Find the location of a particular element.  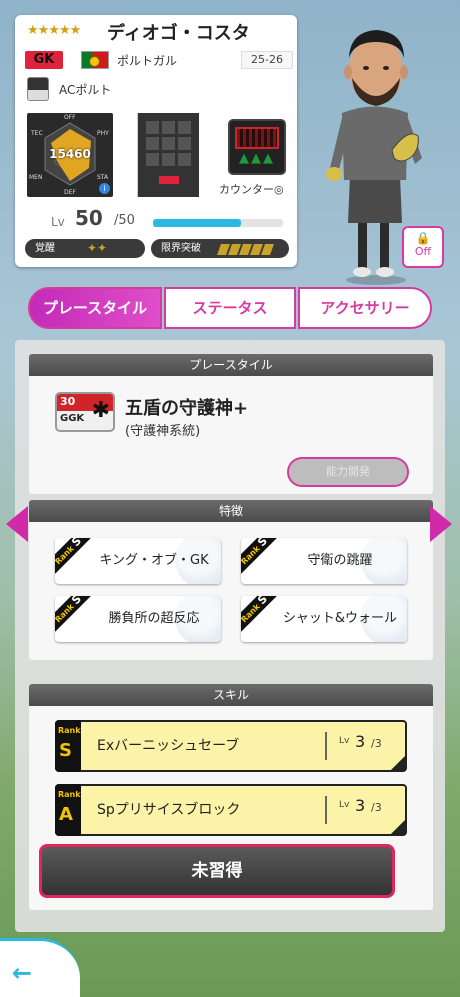

playstyle-header: プレースタイル is located at coordinates (231, 365).